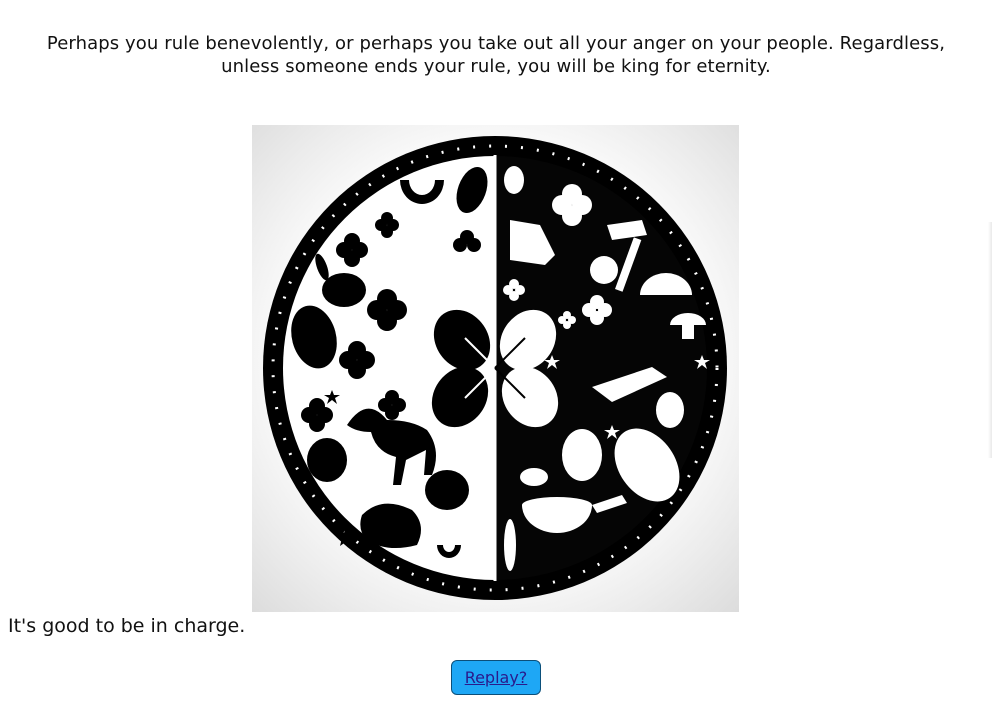  Describe the element at coordinates (990, 340) in the screenshot. I see `scroll-edge-shadow` at that location.